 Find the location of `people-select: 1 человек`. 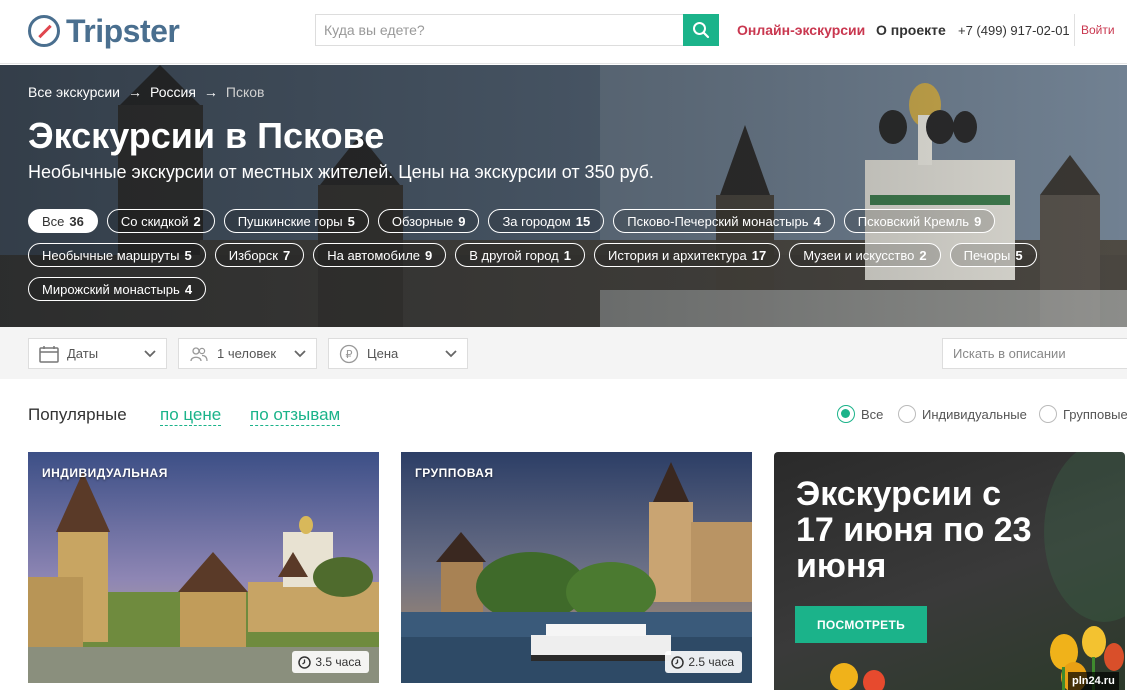

people-select: 1 человек is located at coordinates (247, 353).